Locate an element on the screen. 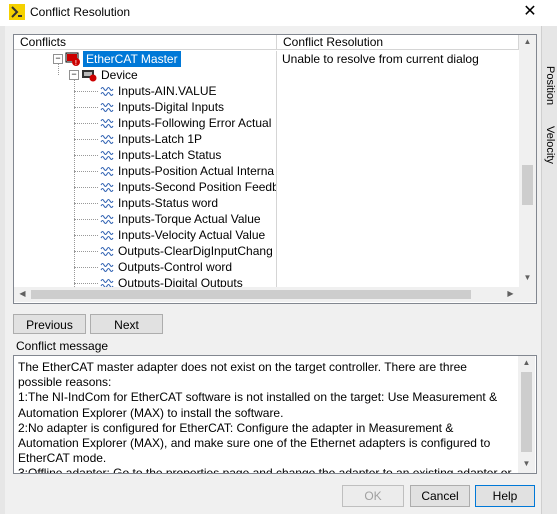 This screenshot has width=557, height=514. scroll-right-arrow-icon: ▶ is located at coordinates (510, 293).